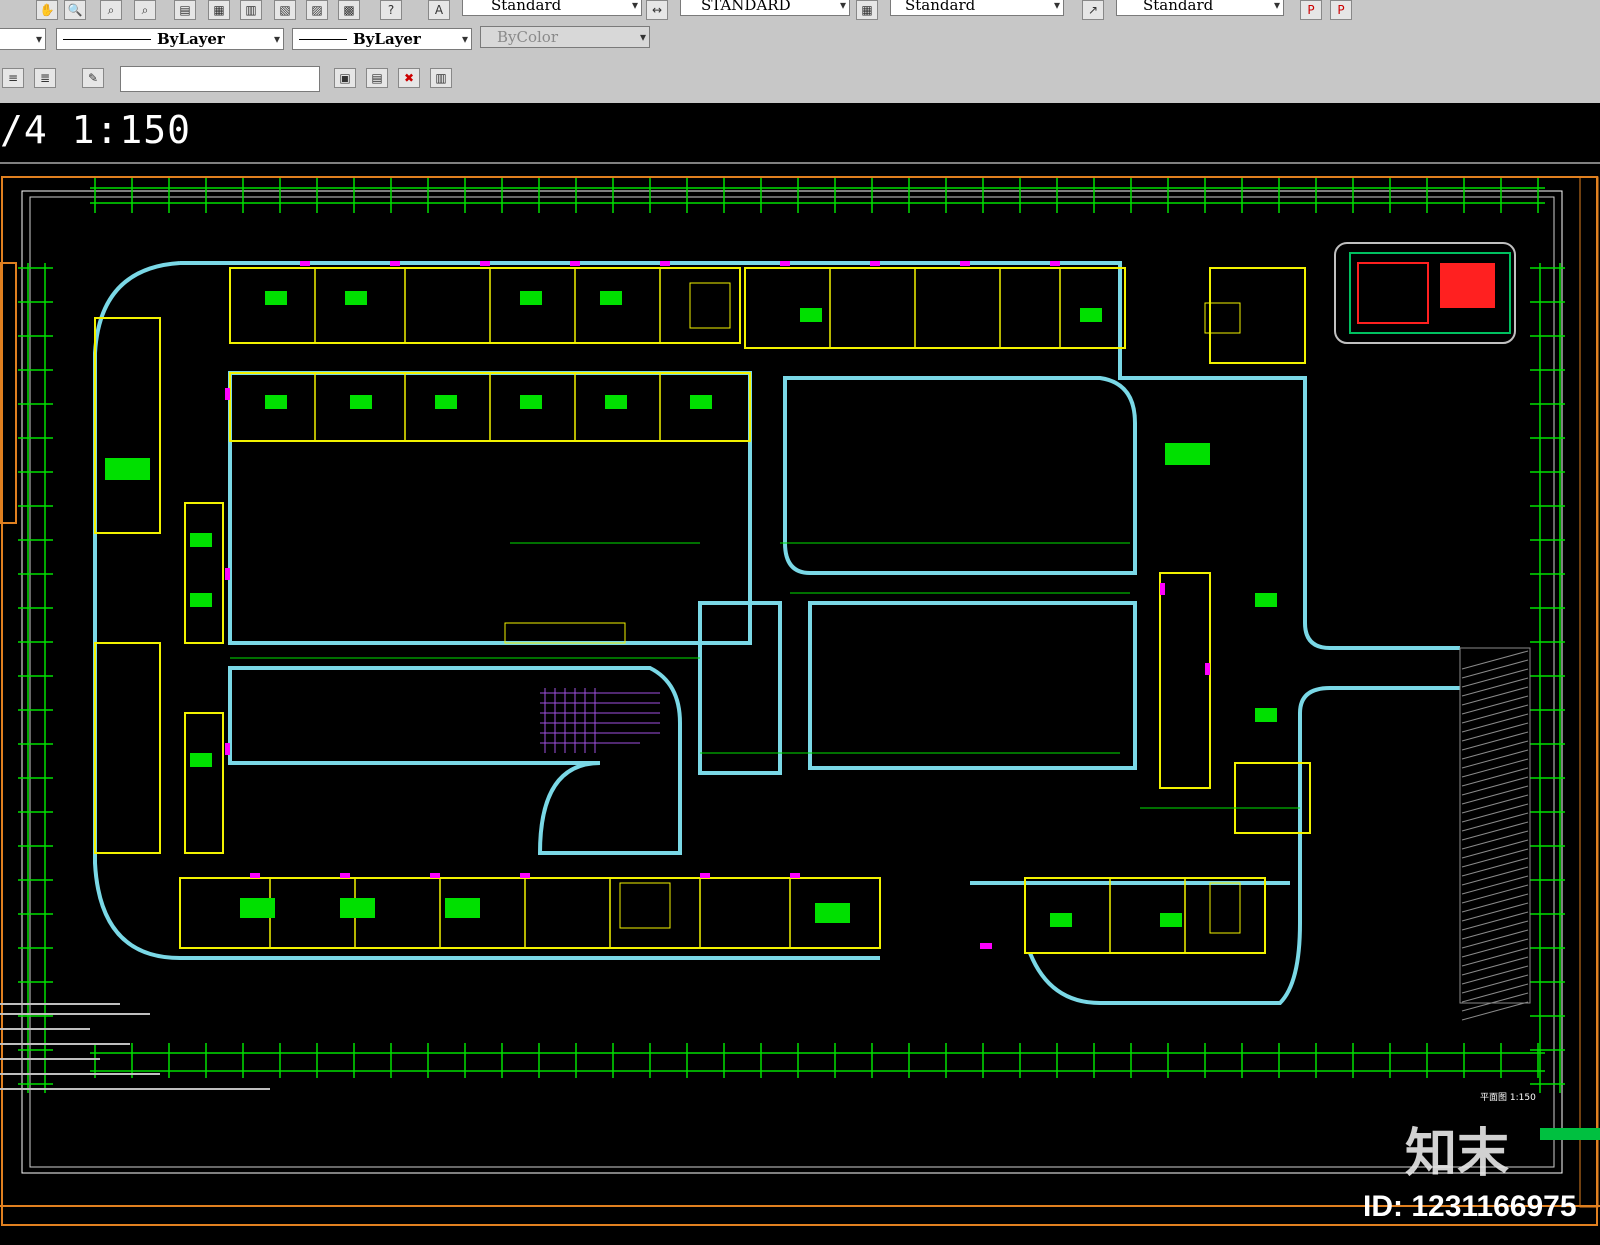  Describe the element at coordinates (251, 10) in the screenshot. I see `tool-palettes-icon: ▥` at that location.